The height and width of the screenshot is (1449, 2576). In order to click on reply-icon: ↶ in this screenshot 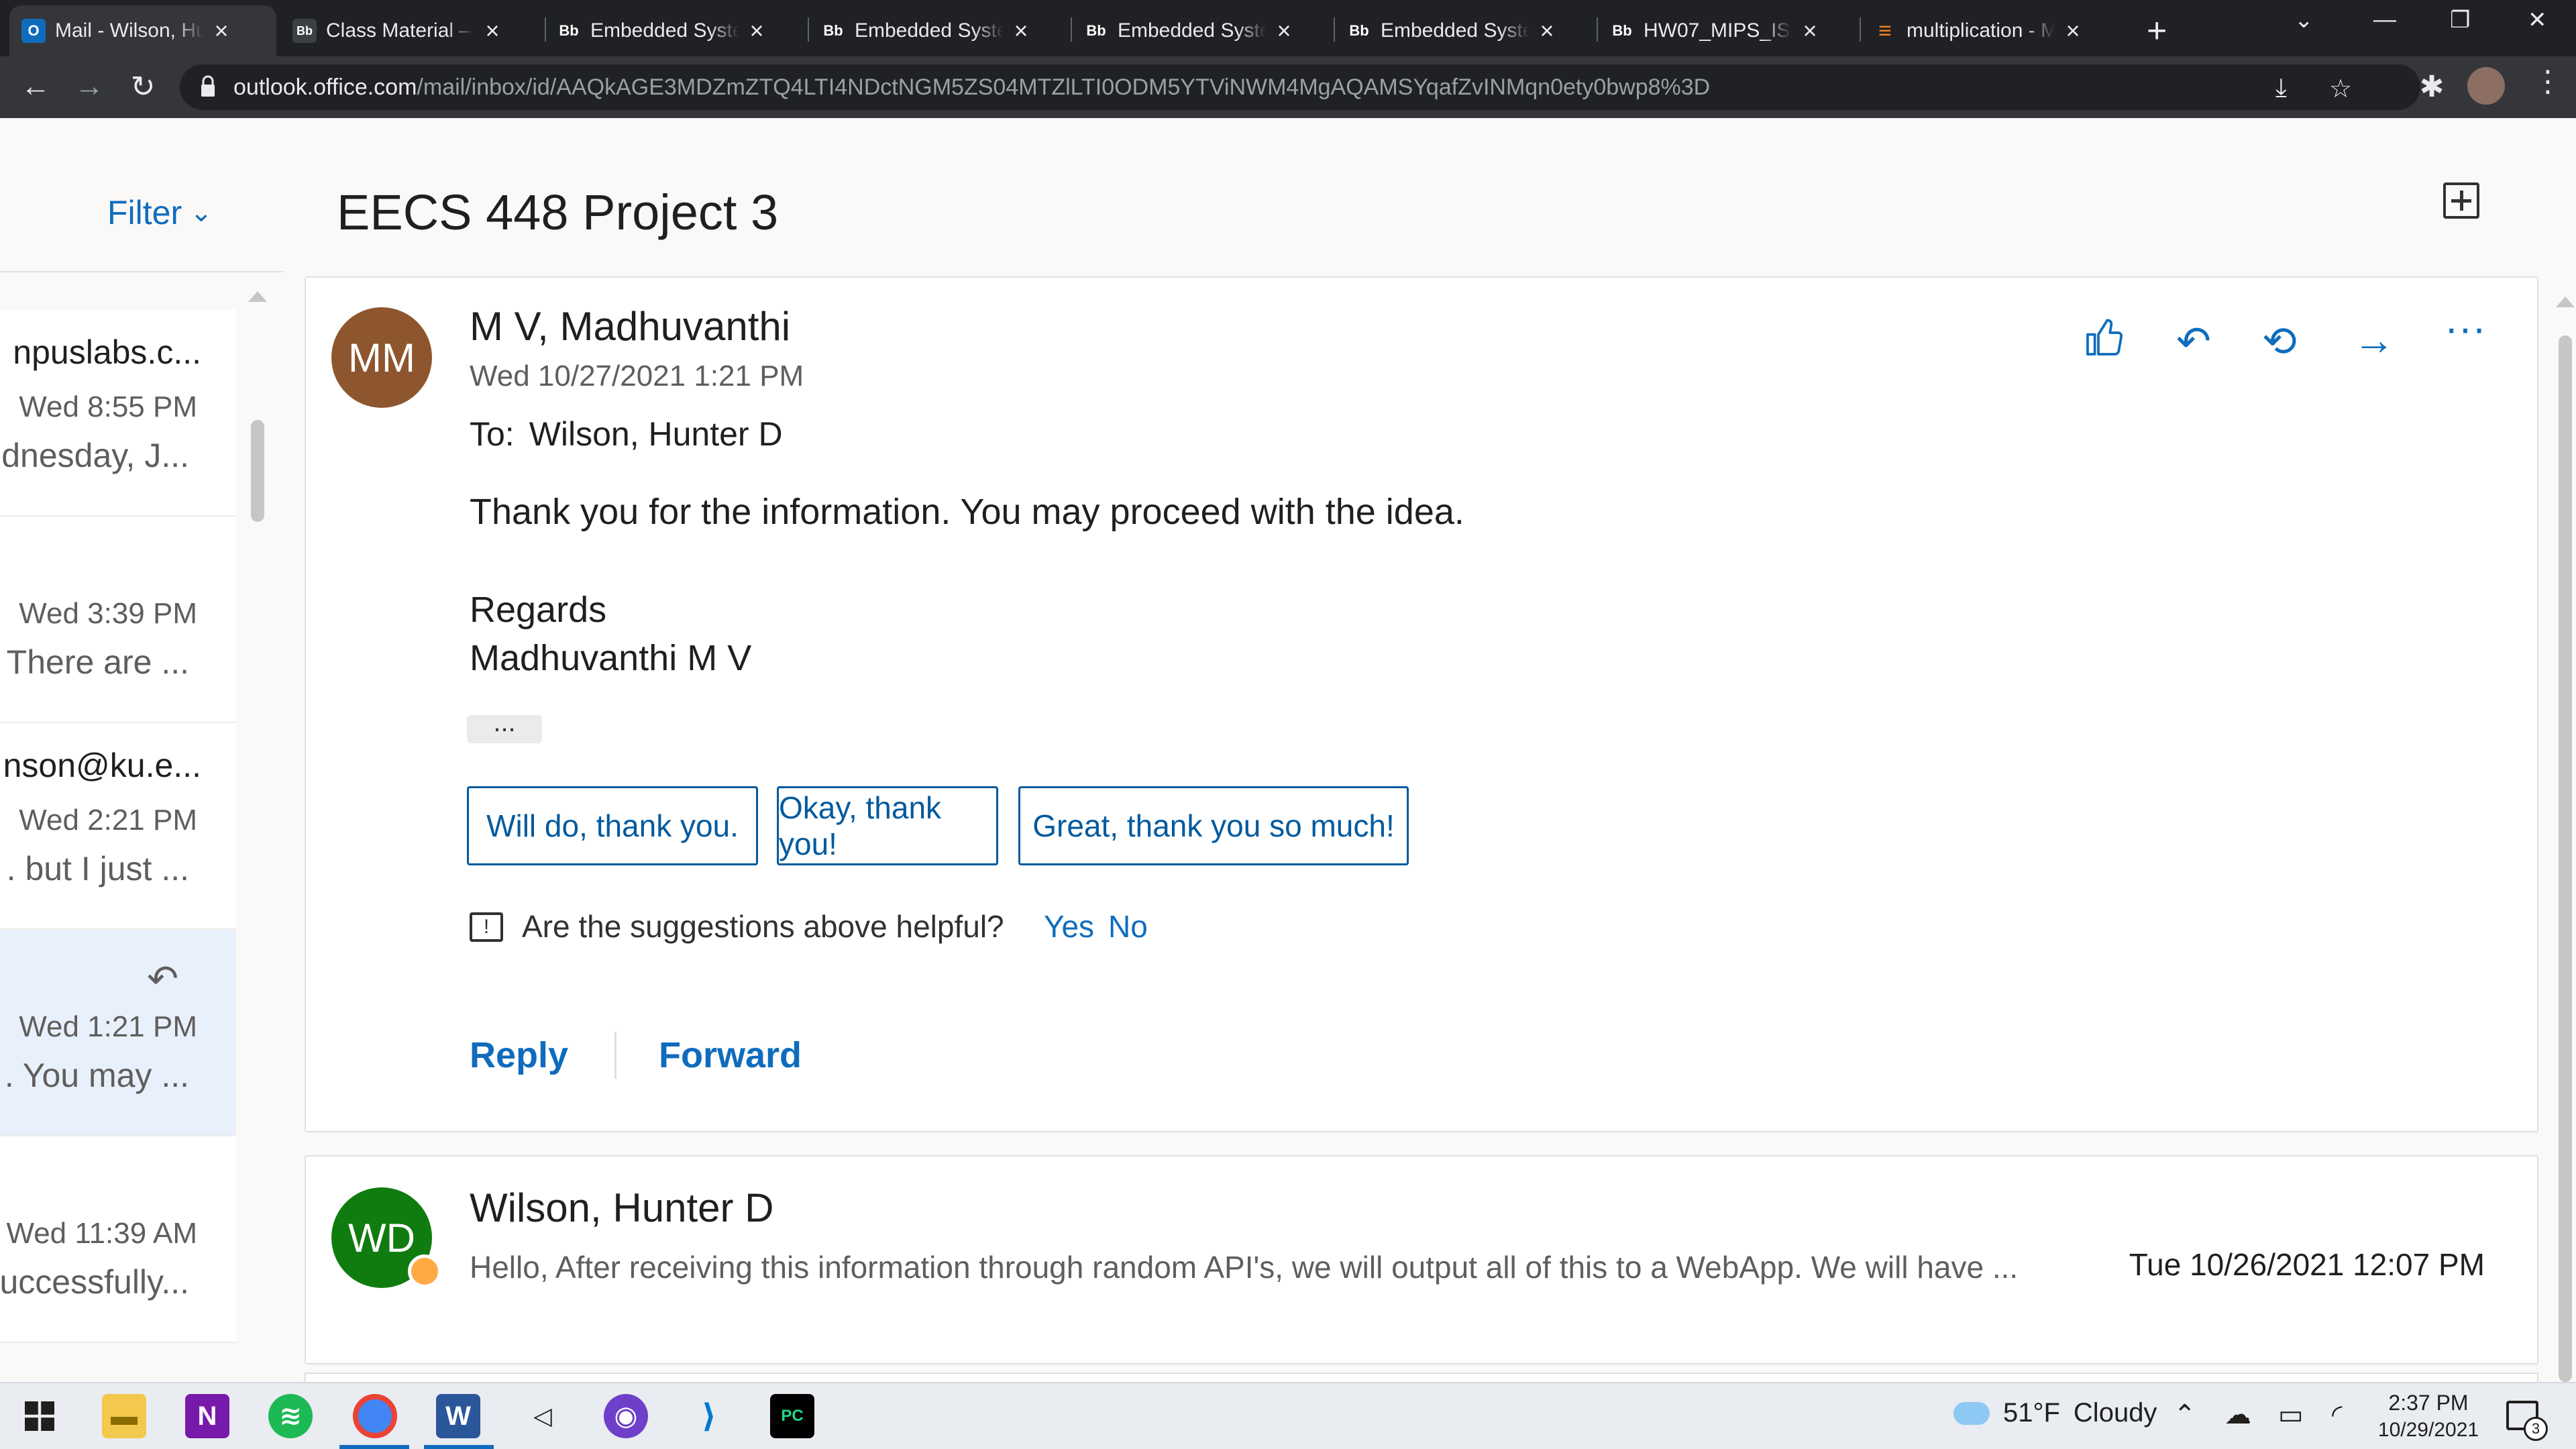, I will do `click(2193, 341)`.